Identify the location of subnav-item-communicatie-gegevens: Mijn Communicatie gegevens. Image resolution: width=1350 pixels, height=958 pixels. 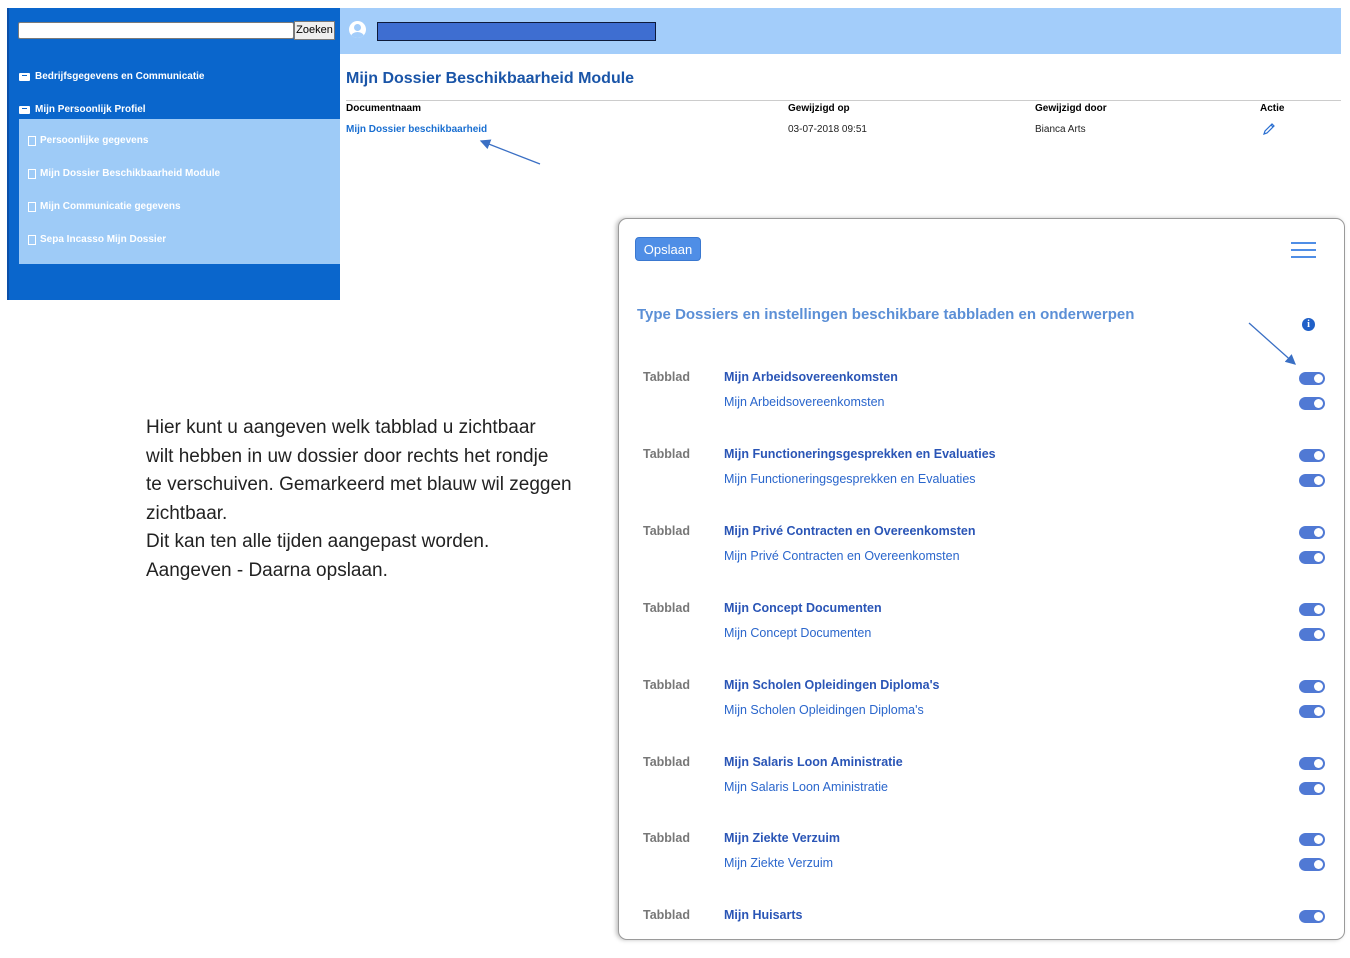
(104, 206).